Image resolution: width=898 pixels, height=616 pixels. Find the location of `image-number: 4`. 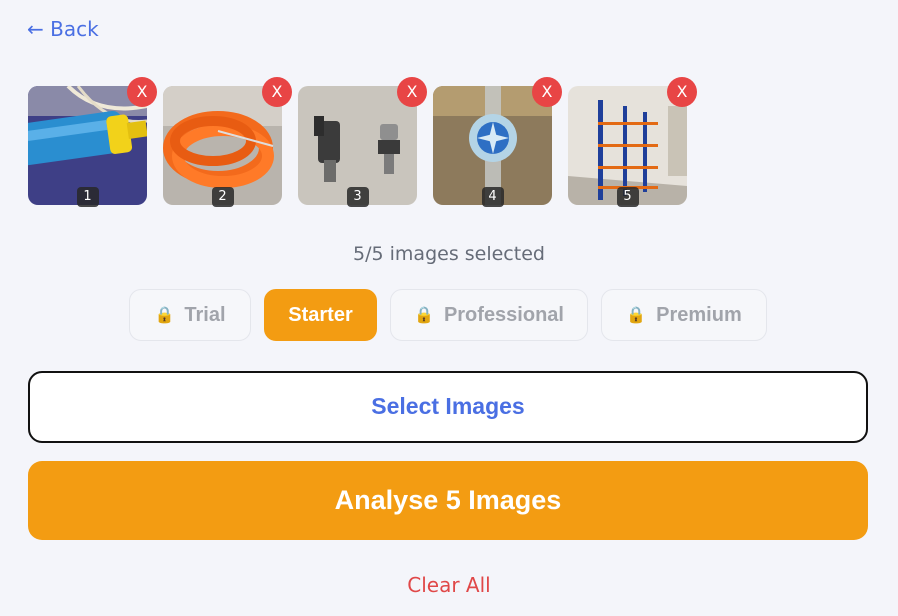

image-number: 4 is located at coordinates (492, 197).